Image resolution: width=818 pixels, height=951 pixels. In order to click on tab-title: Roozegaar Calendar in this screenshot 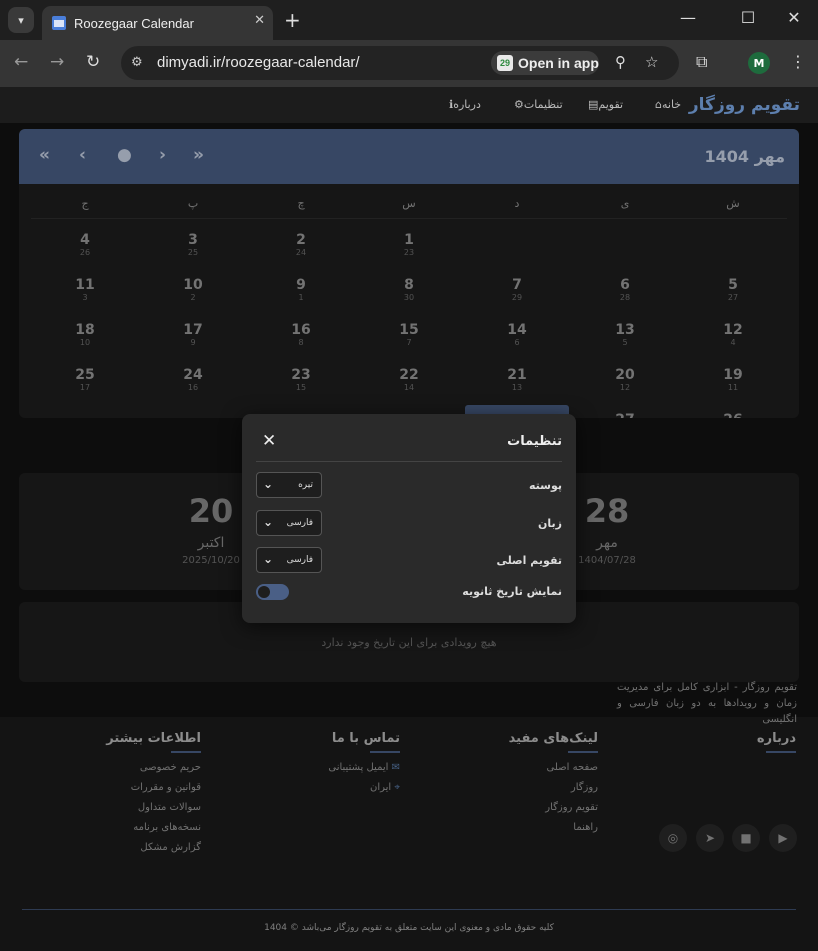, I will do `click(134, 23)`.